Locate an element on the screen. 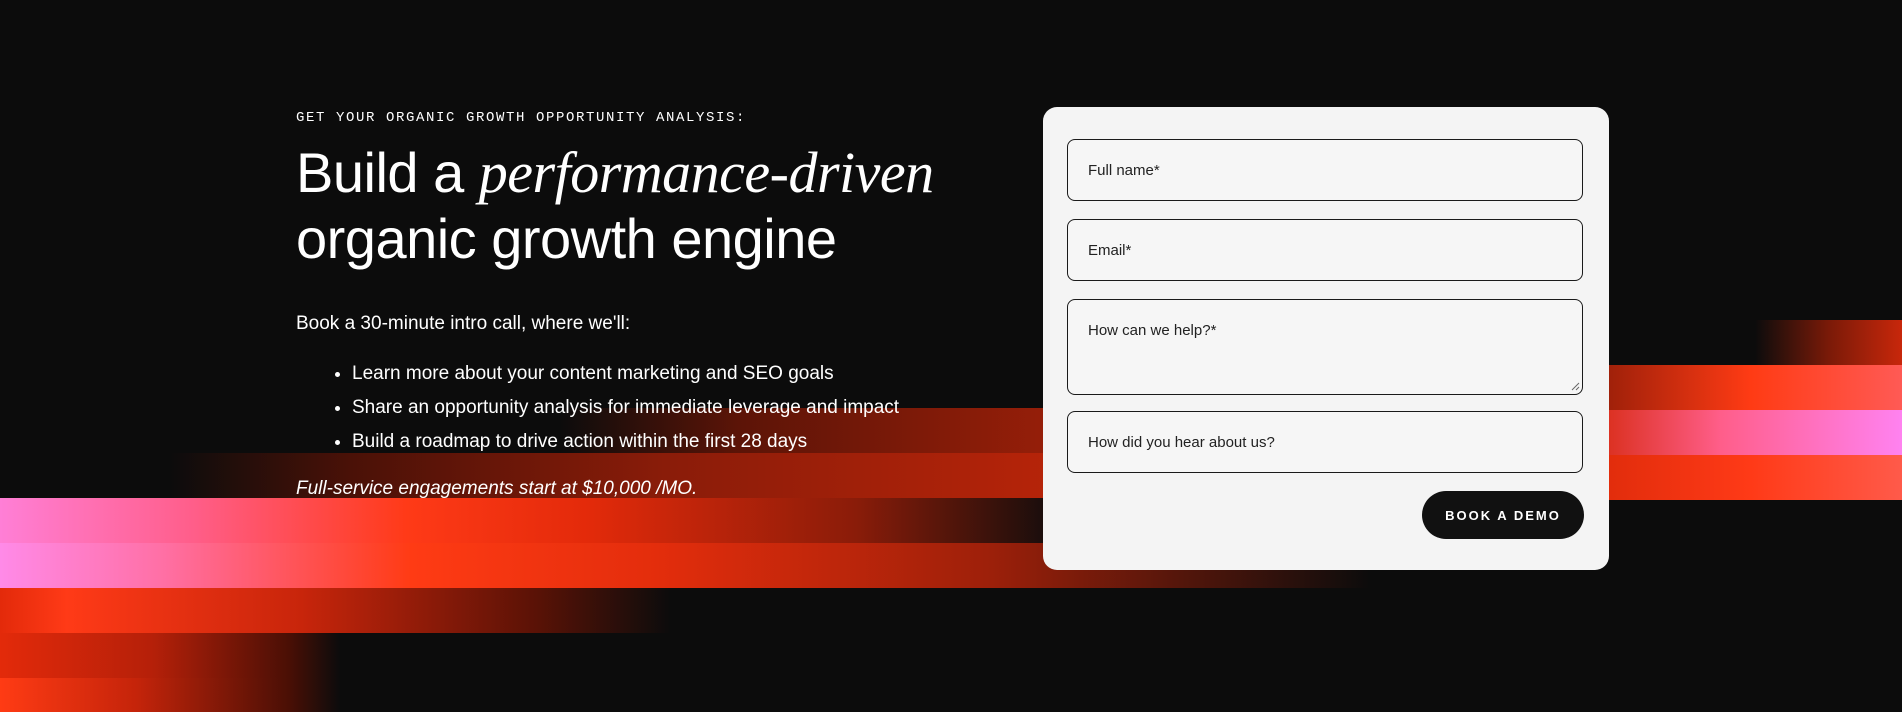 This screenshot has width=1902, height=712. email-input is located at coordinates (1325, 250).